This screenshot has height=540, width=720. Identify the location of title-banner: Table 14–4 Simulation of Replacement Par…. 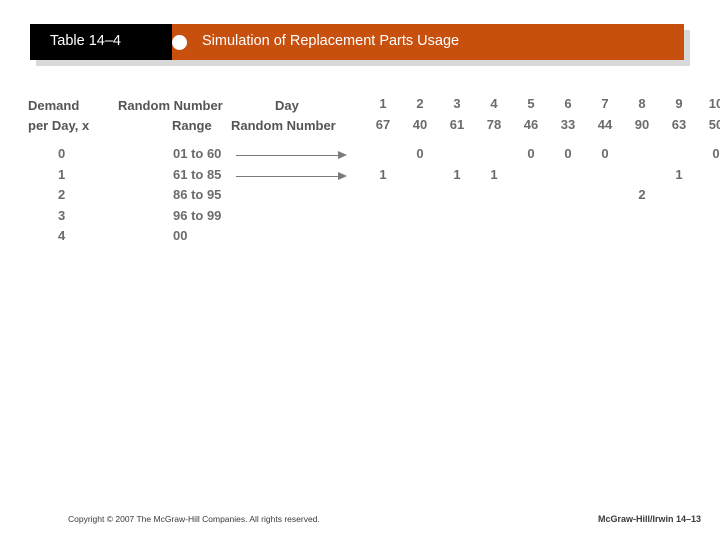
(360, 45).